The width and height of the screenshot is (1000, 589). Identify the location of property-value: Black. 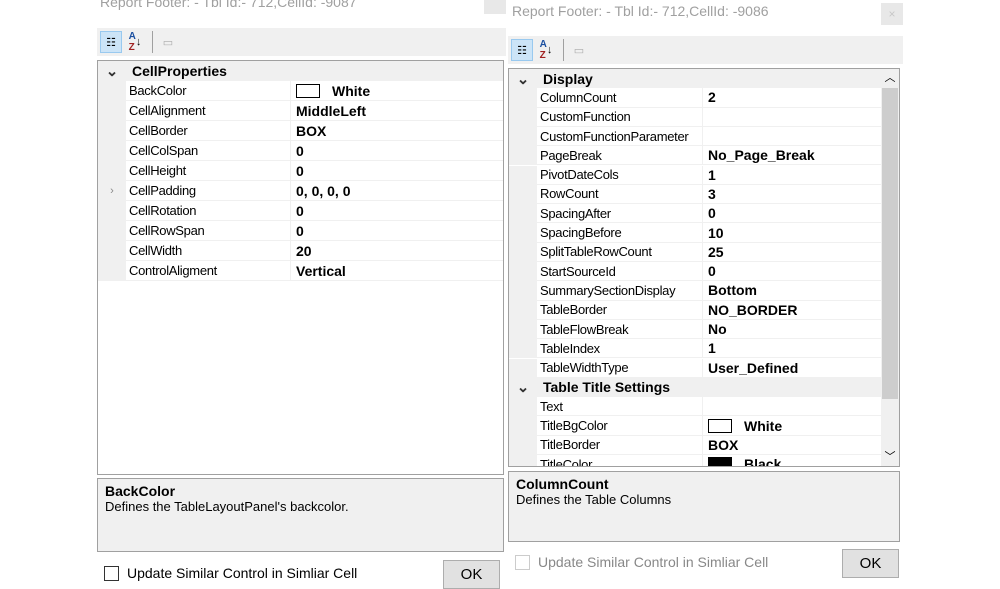
(792, 460).